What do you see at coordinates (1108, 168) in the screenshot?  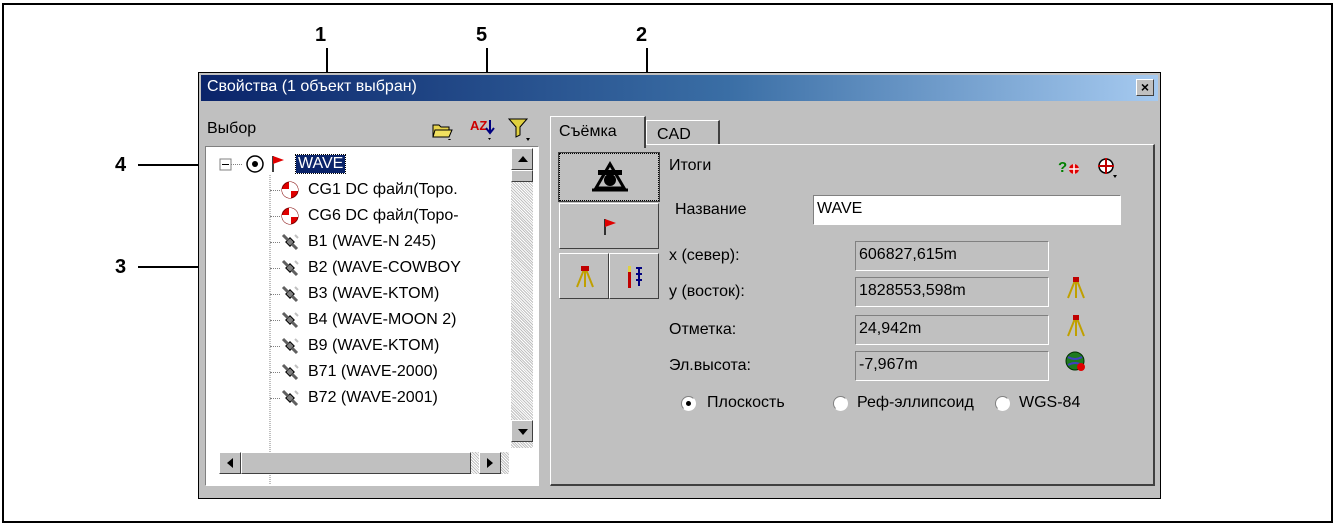 I see `target-menu-icon` at bounding box center [1108, 168].